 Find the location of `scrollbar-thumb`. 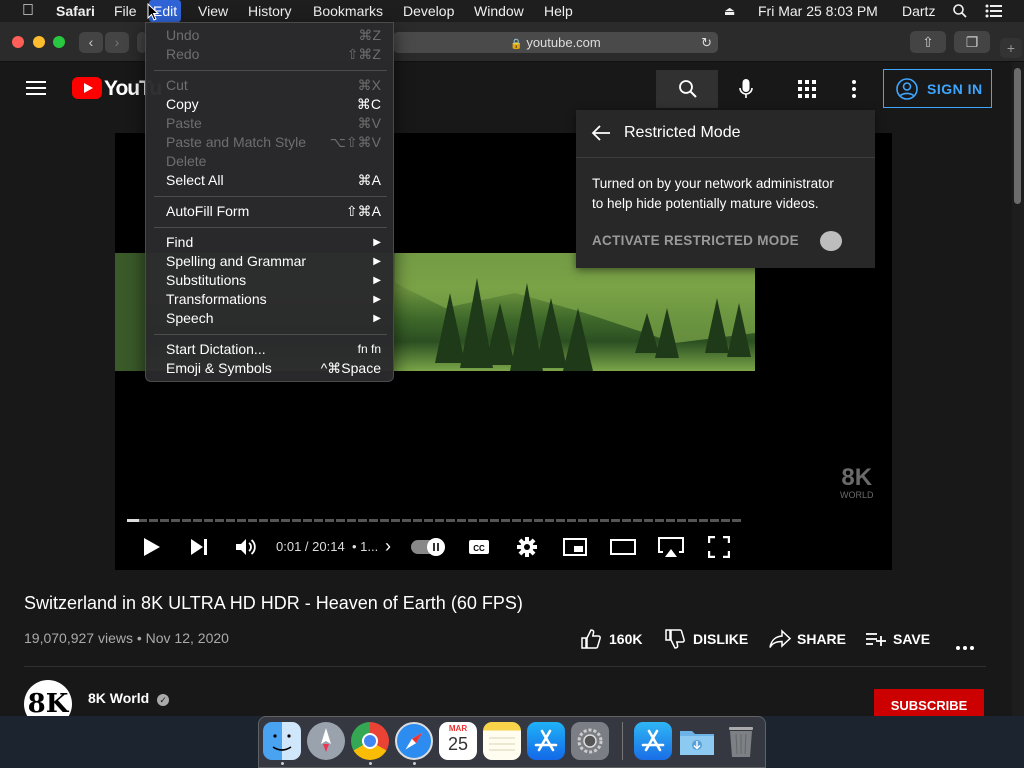

scrollbar-thumb is located at coordinates (1017, 136).